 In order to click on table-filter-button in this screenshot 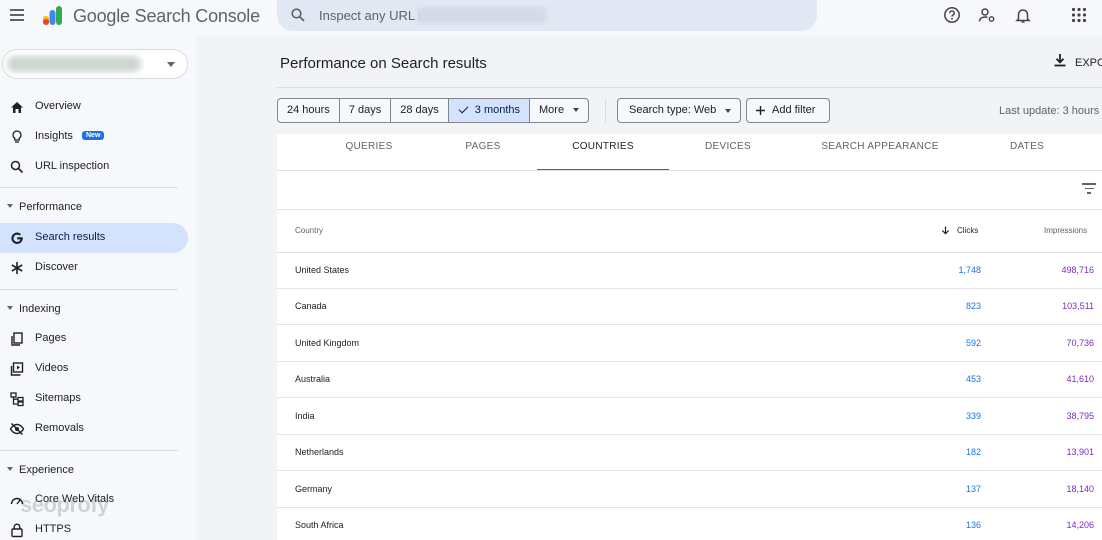, I will do `click(1089, 188)`.